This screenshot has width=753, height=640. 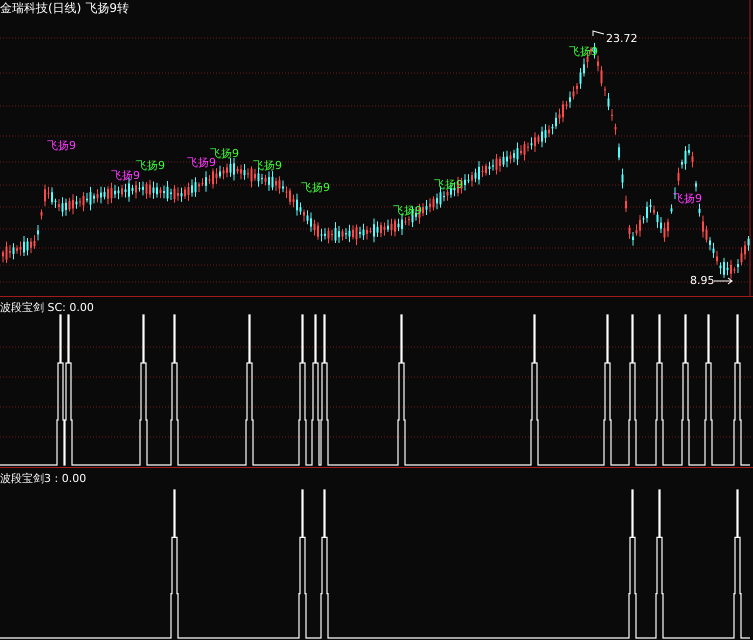 I want to click on price-label: 23.72, so click(x=622, y=39).